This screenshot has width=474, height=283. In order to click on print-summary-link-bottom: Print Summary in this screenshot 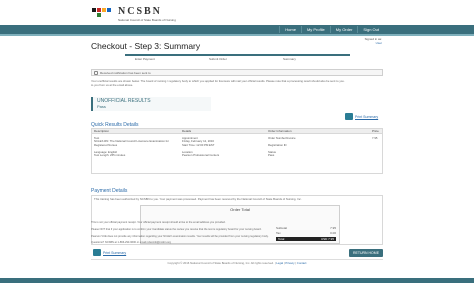, I will do `click(114, 253)`.